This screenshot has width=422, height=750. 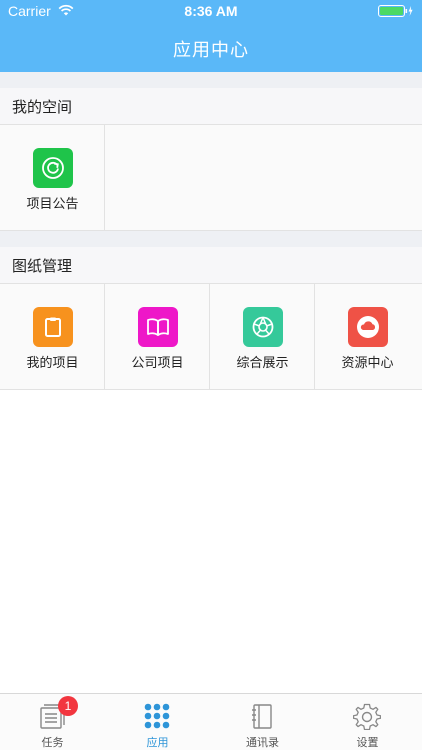 I want to click on app-item-label: 公司项目, so click(x=157, y=363).